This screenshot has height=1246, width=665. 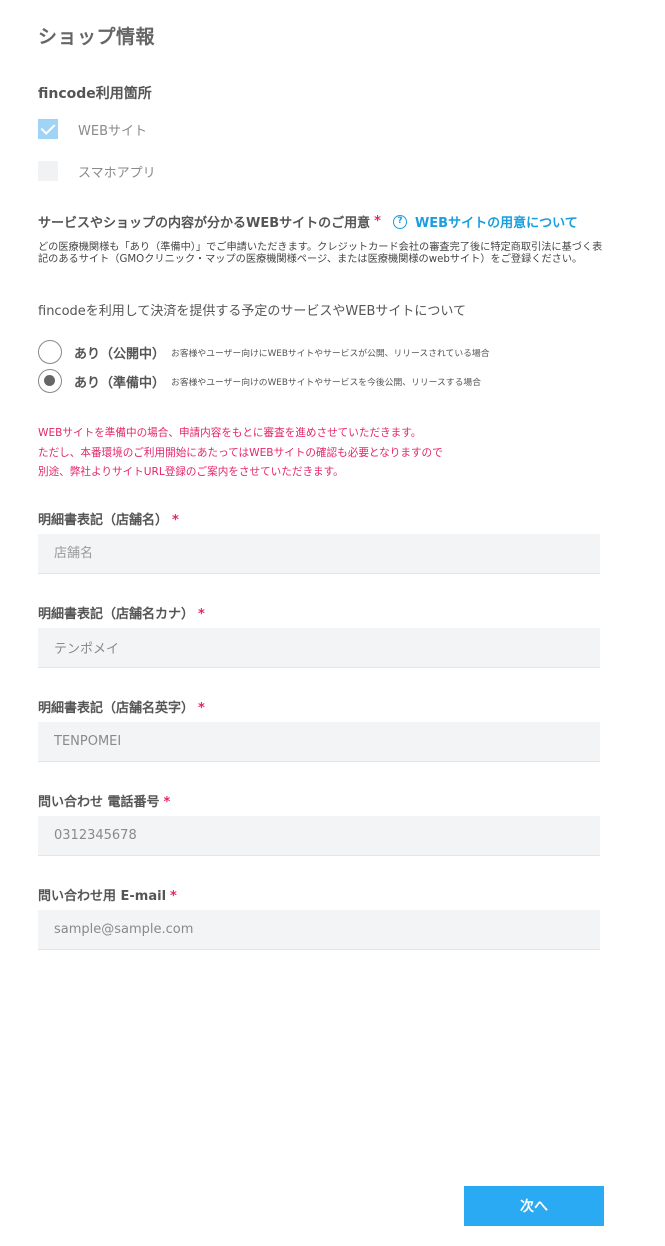 I want to click on radio-preparing, so click(x=50, y=381).